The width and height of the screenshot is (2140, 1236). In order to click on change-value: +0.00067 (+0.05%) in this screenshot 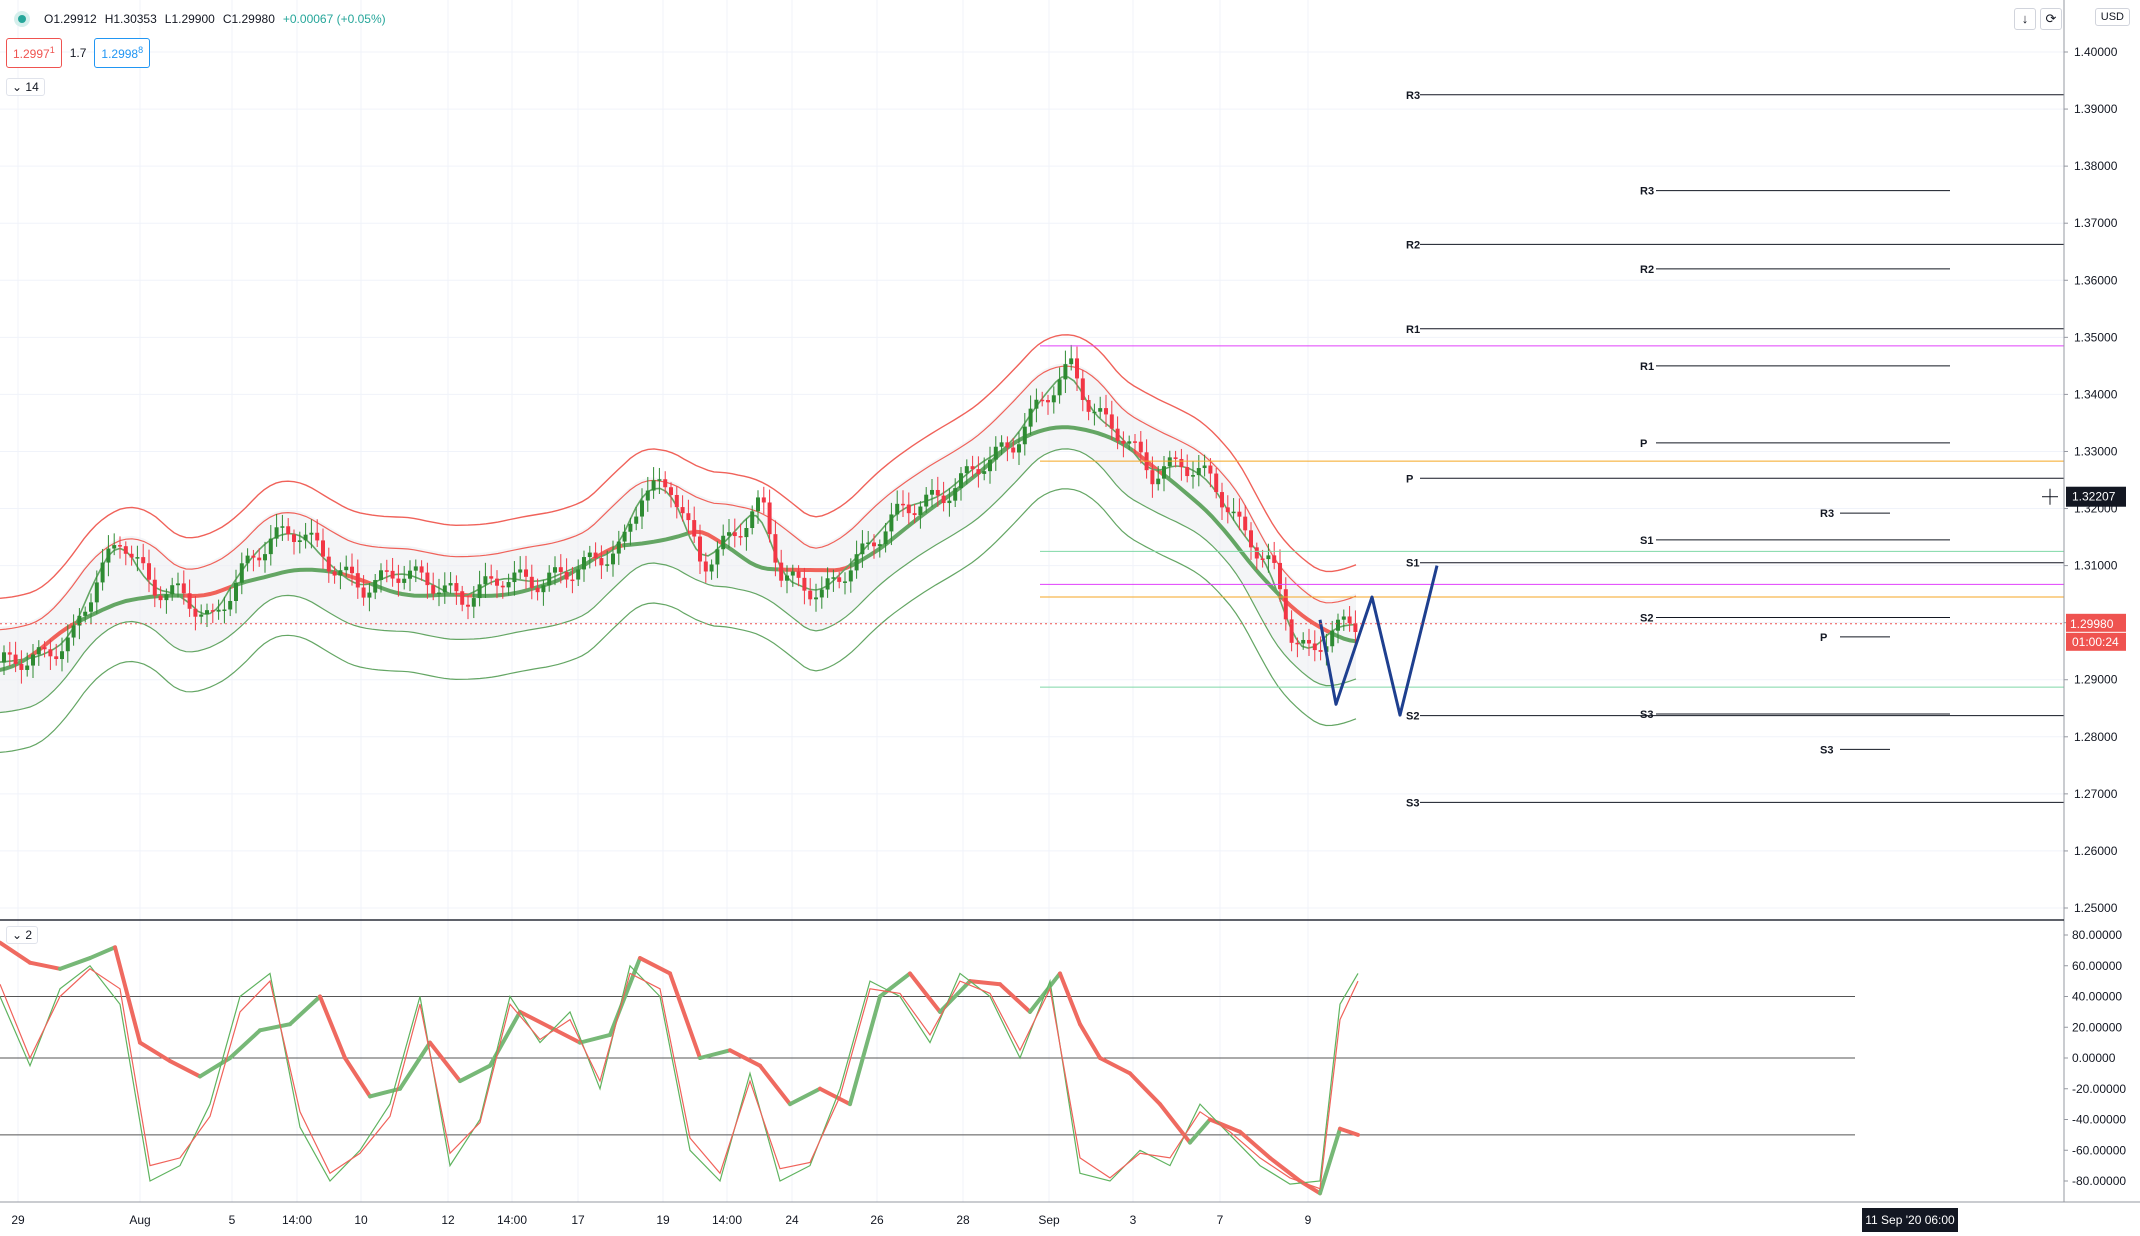, I will do `click(334, 19)`.